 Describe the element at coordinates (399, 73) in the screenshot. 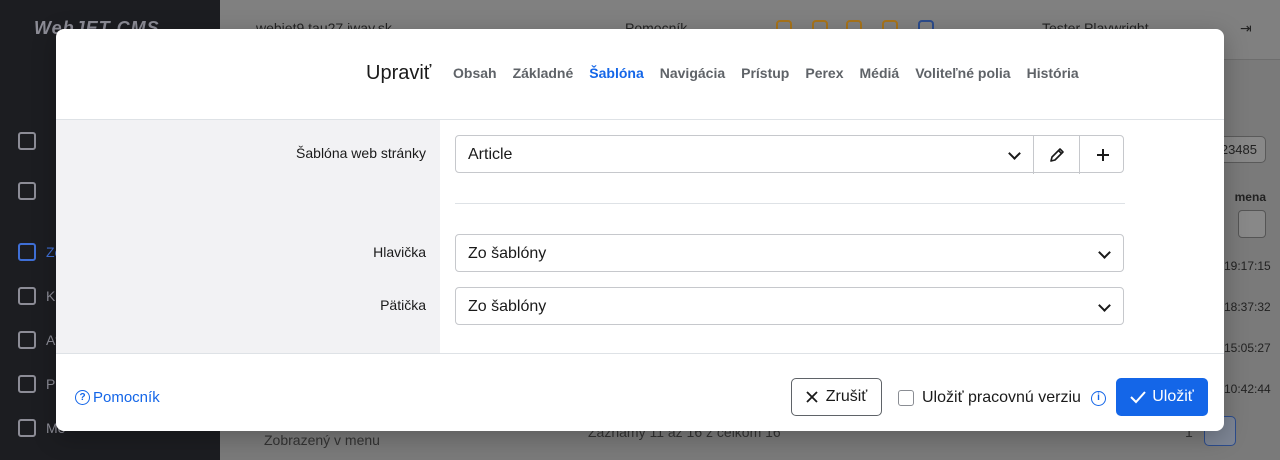

I see `modal-title: Upraviť` at that location.